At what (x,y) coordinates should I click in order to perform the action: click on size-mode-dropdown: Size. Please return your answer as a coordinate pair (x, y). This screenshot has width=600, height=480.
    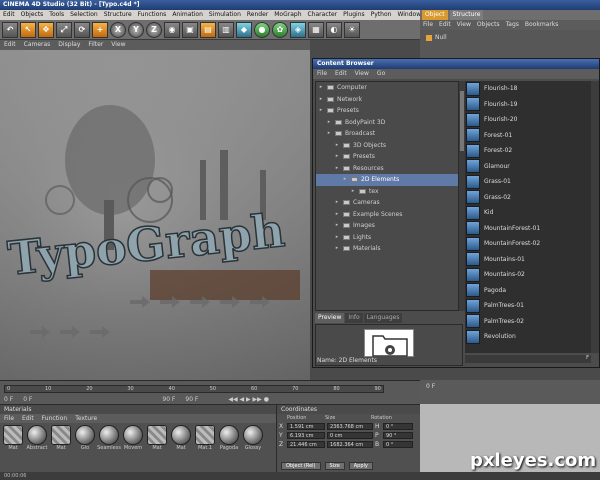
    Looking at the image, I should click on (334, 466).